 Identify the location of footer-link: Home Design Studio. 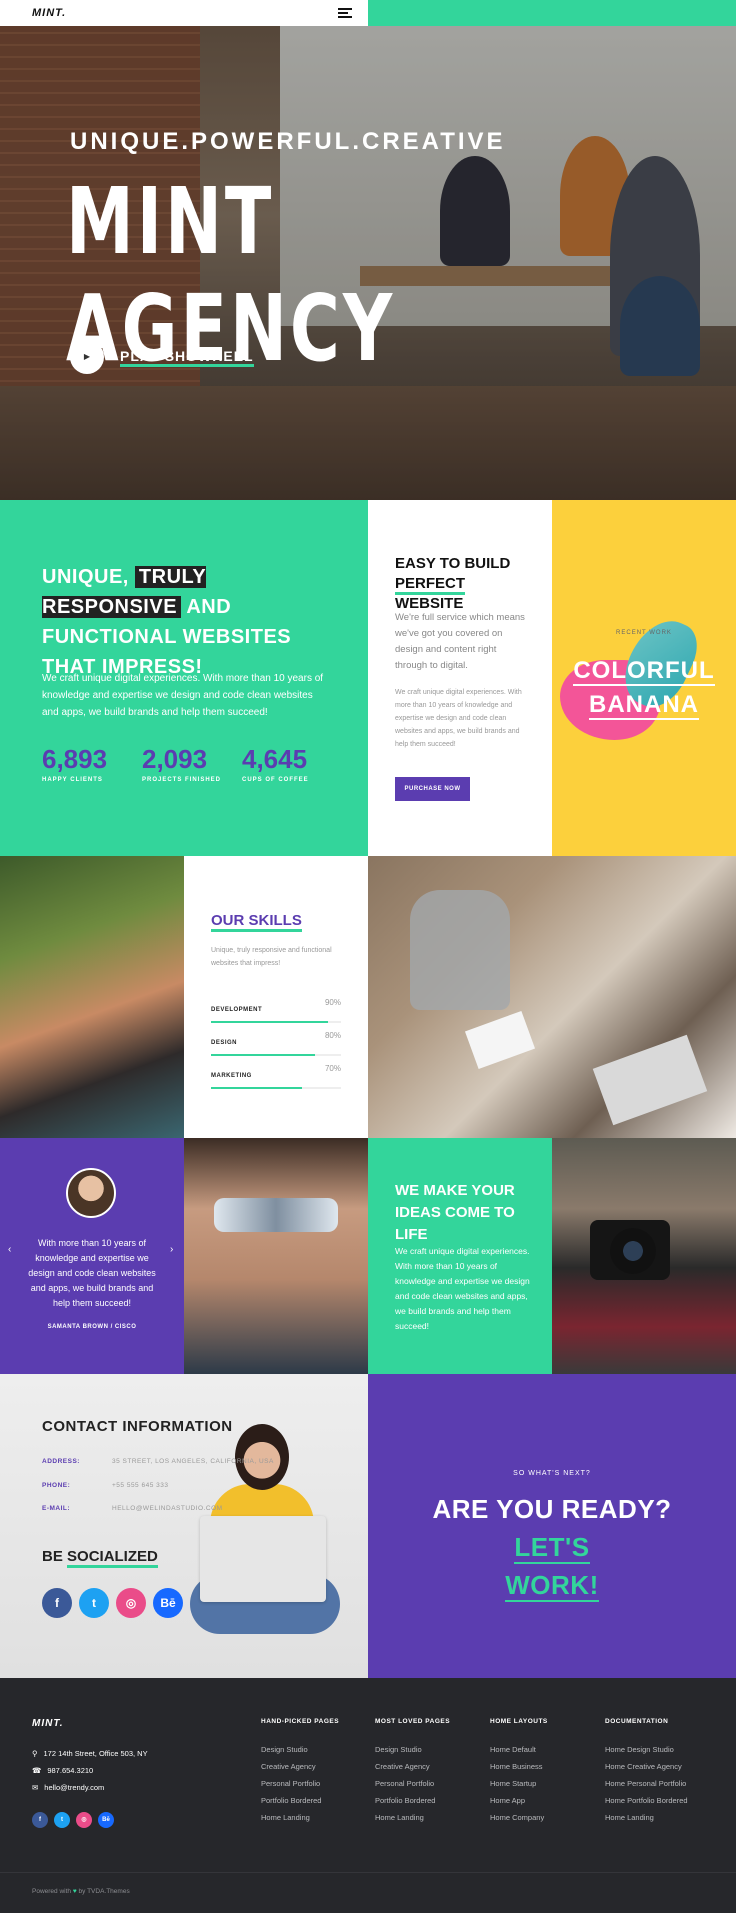
(646, 1749).